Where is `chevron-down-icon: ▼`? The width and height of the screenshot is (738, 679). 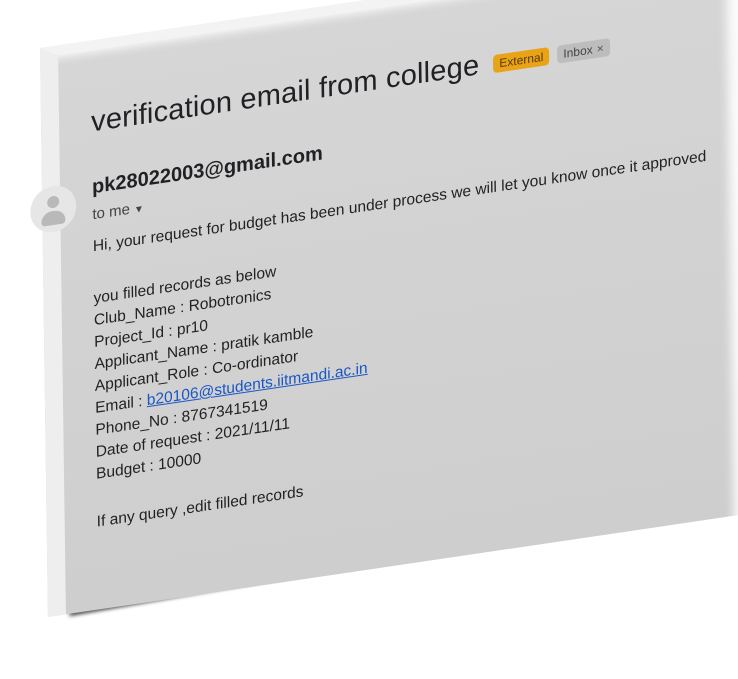 chevron-down-icon: ▼ is located at coordinates (139, 210).